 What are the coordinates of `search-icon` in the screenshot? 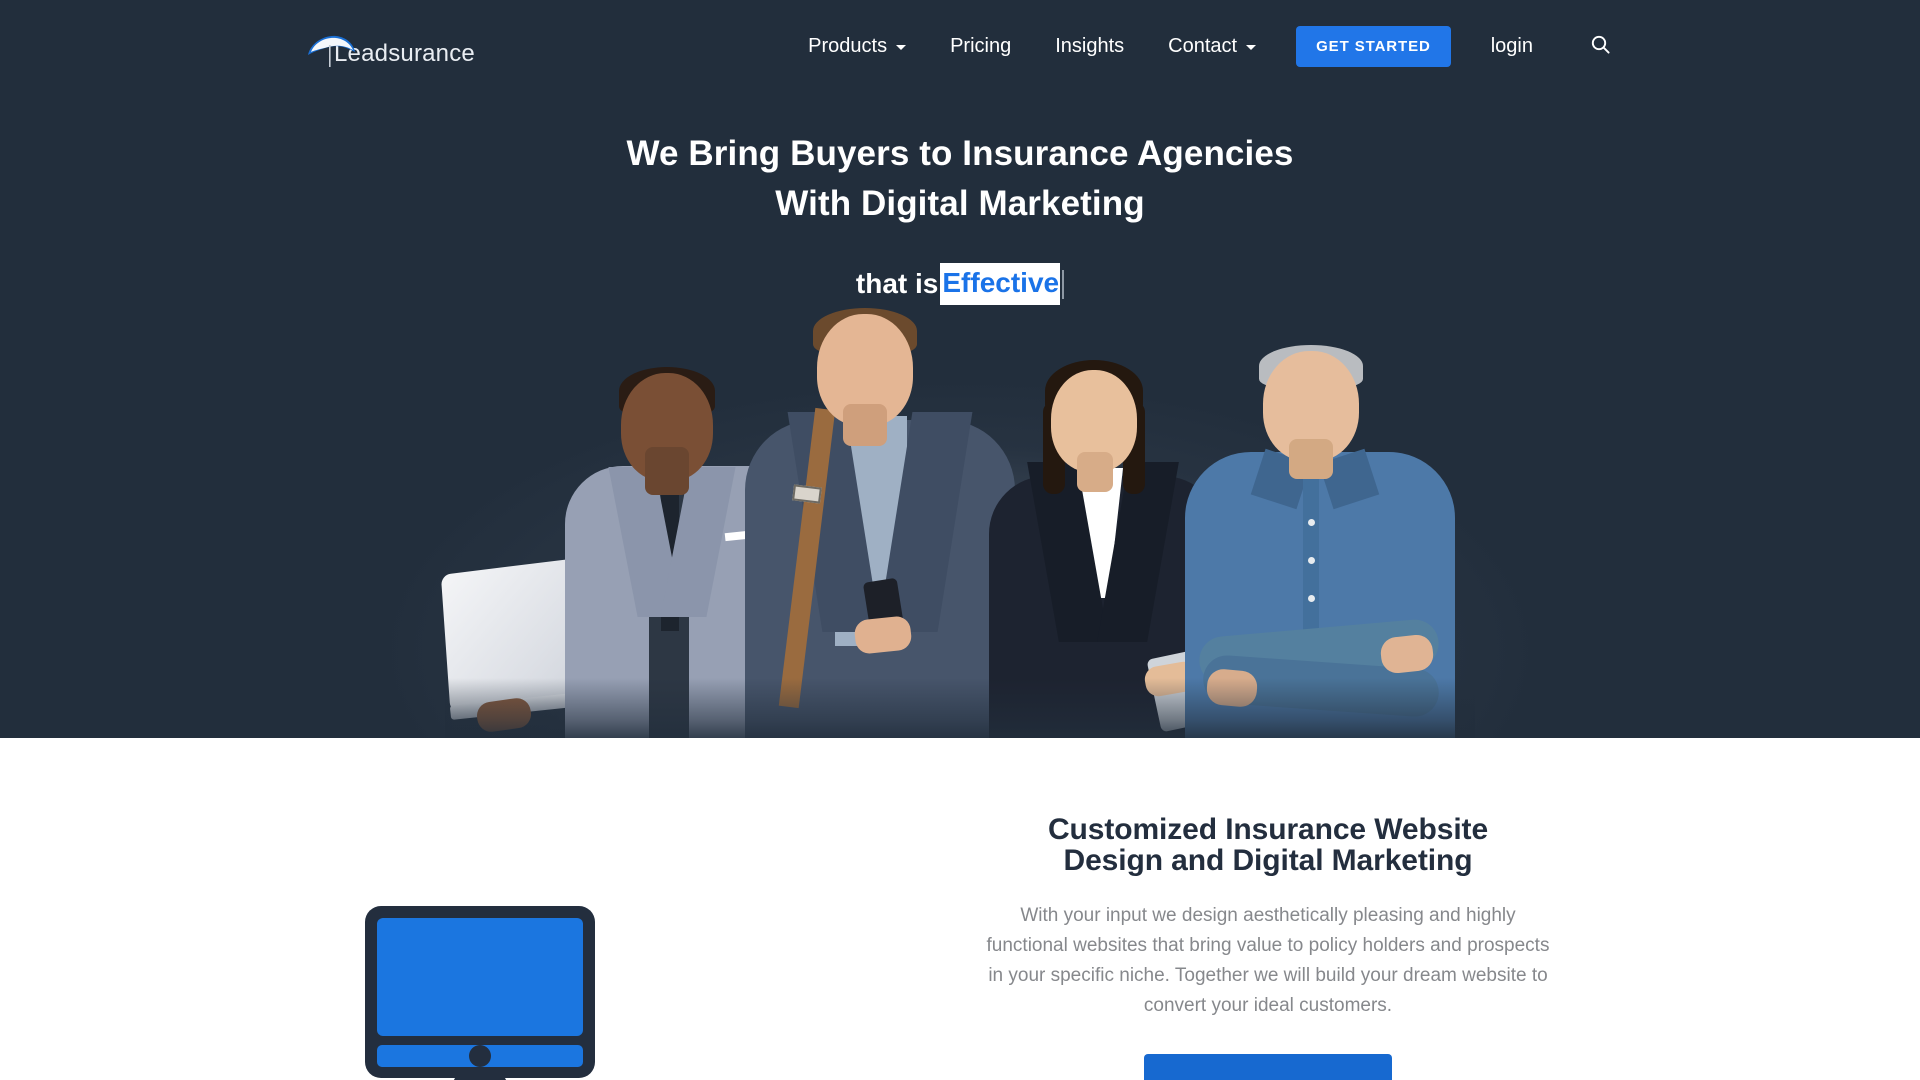 It's located at (1600, 46).